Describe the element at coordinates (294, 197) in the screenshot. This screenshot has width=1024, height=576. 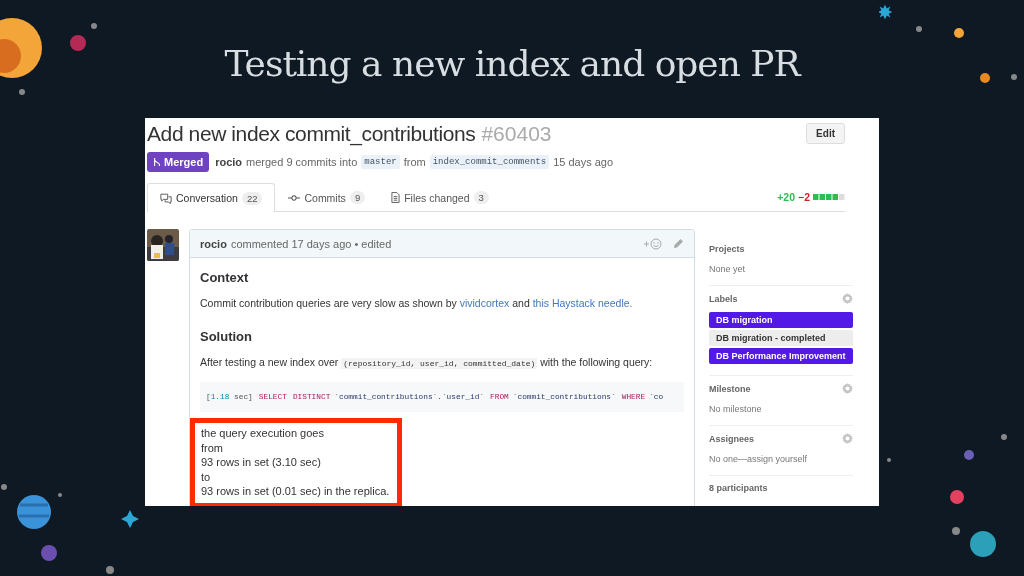
I see `commit-icon` at that location.